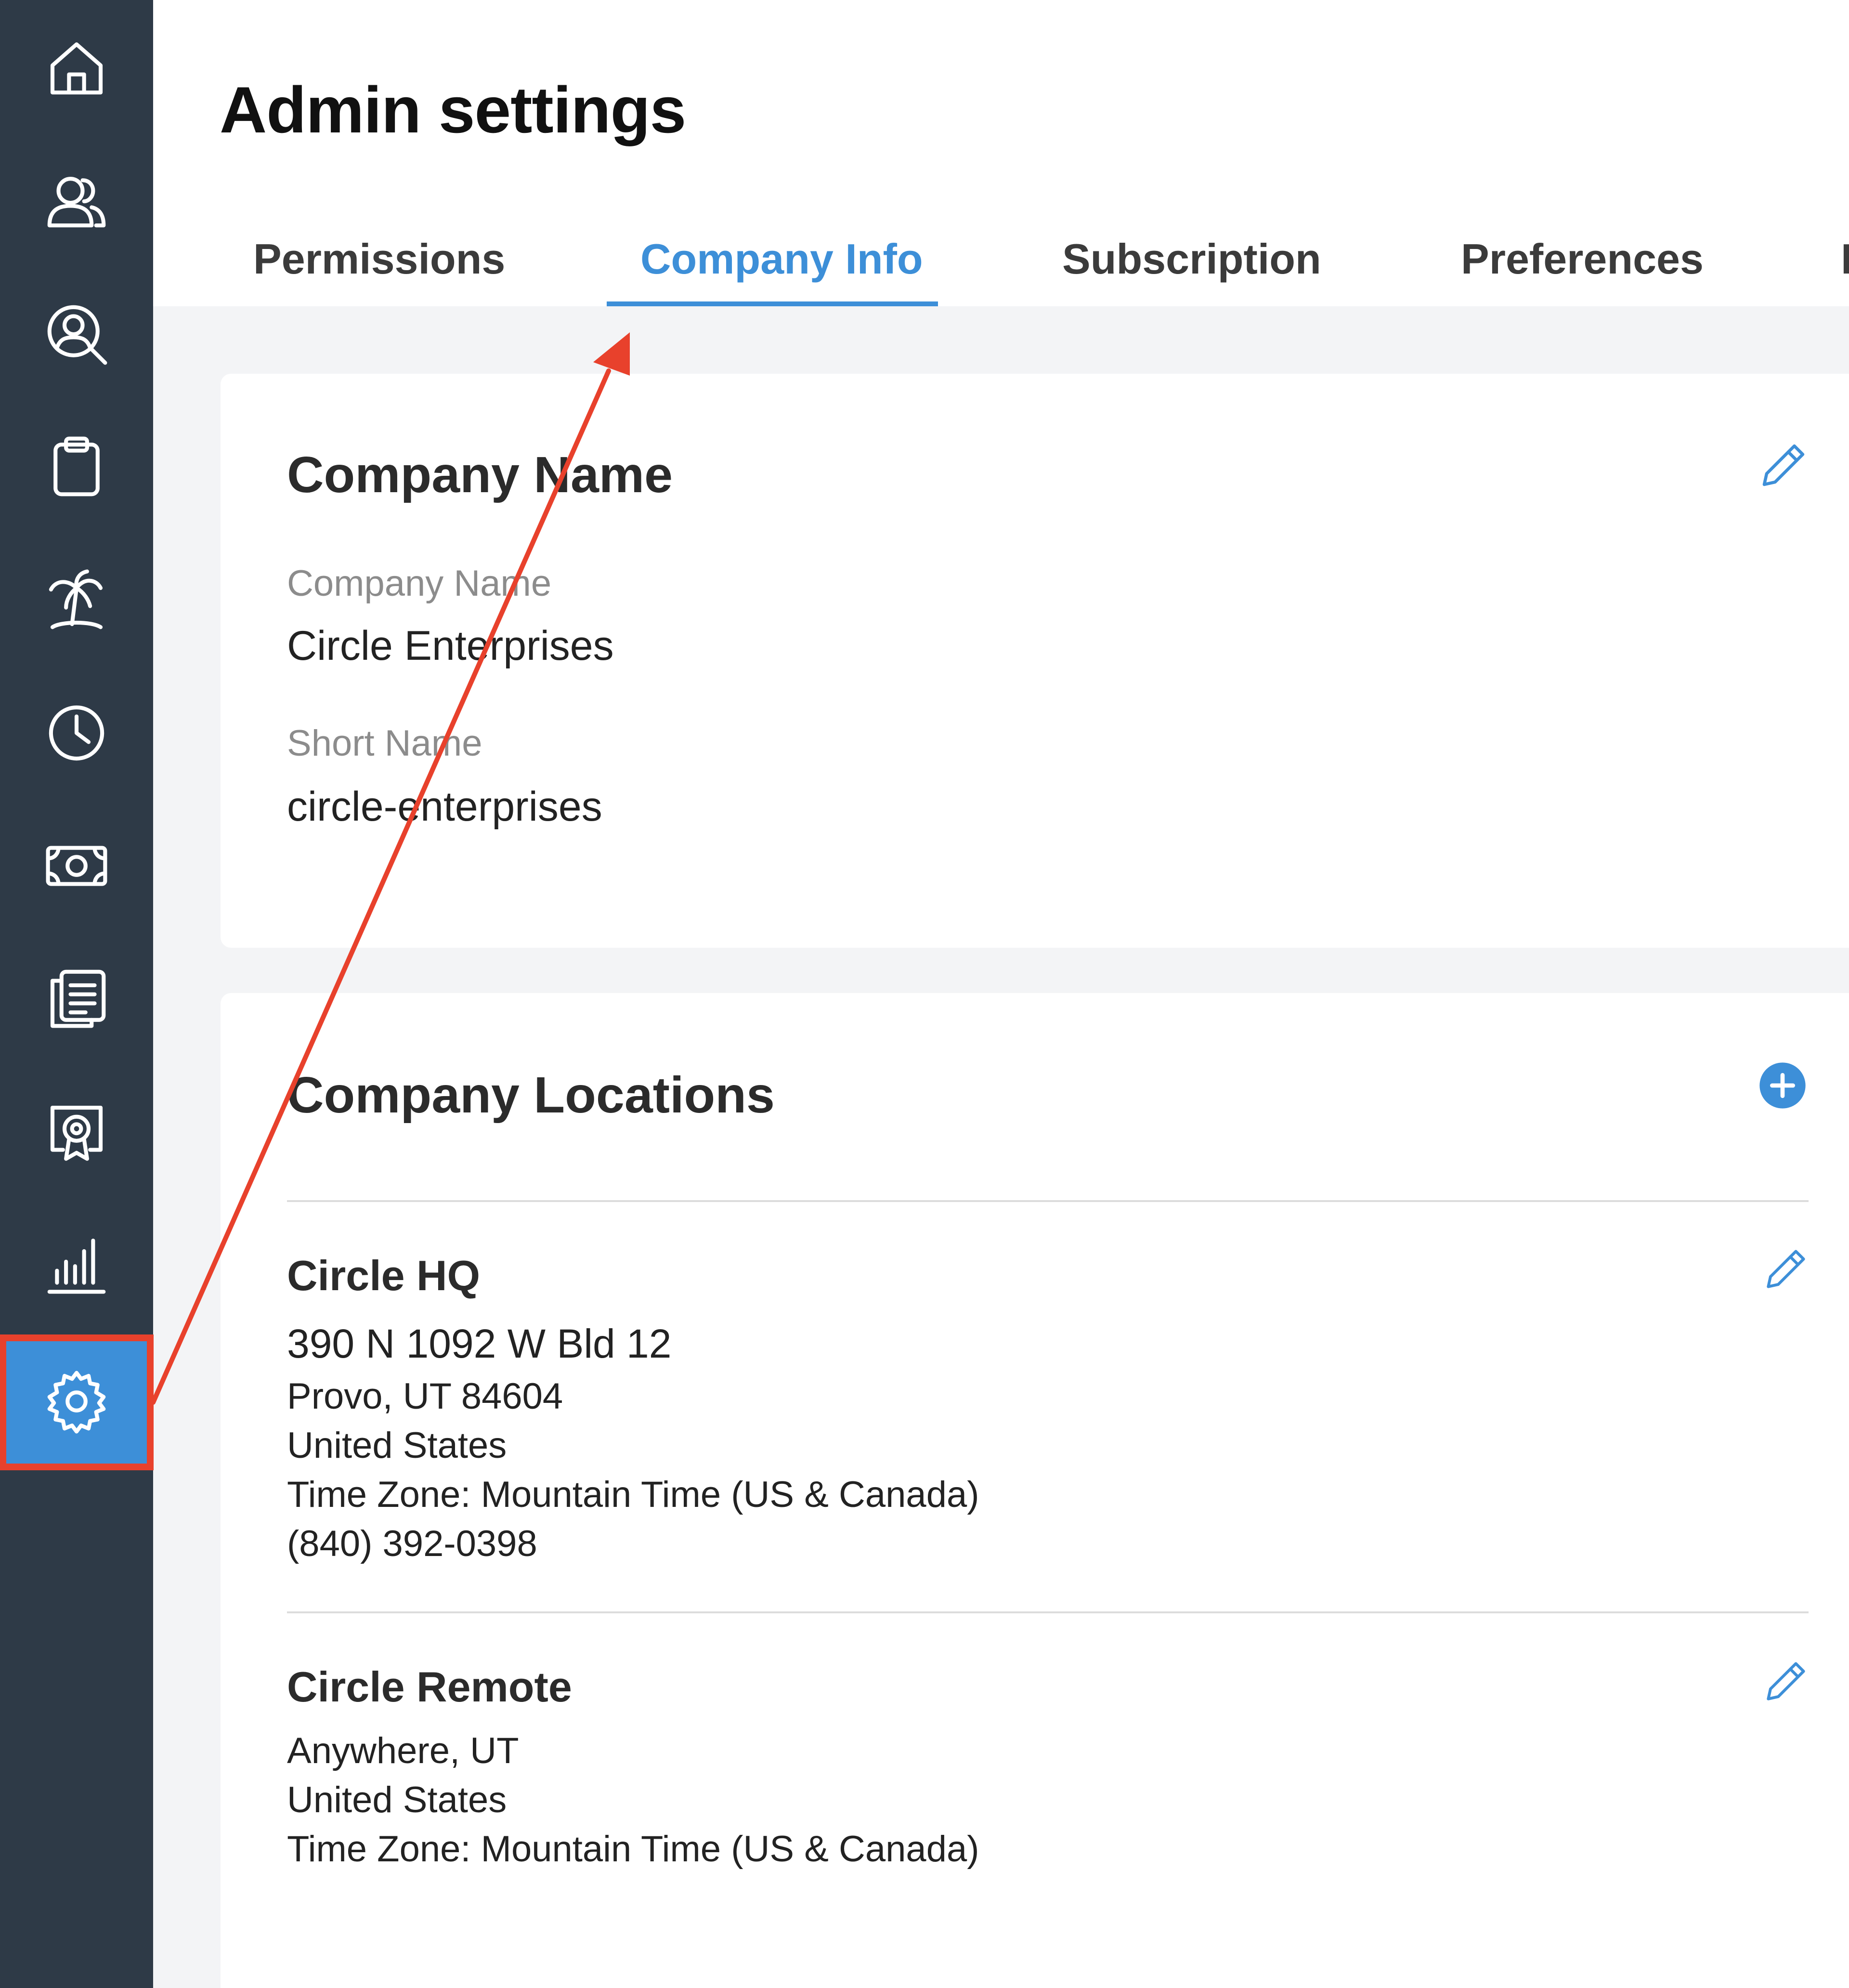  I want to click on tab-preferences: Preferences, so click(1582, 259).